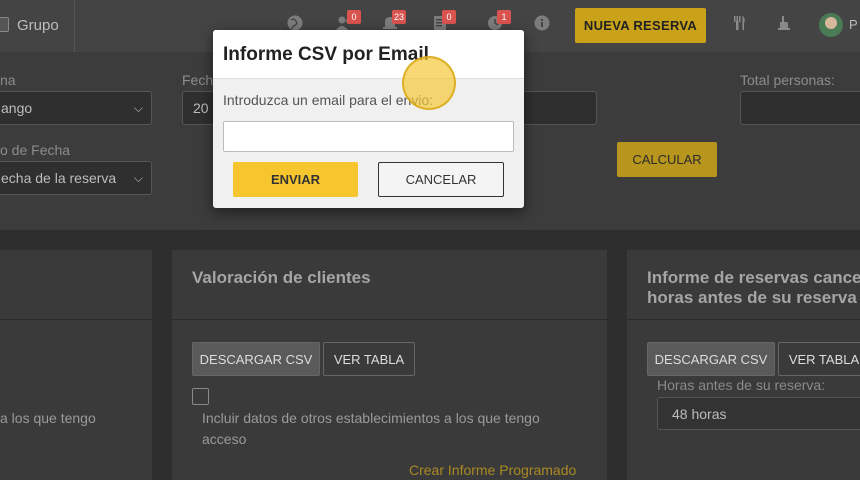 The width and height of the screenshot is (860, 480). I want to click on email-field, so click(368, 136).